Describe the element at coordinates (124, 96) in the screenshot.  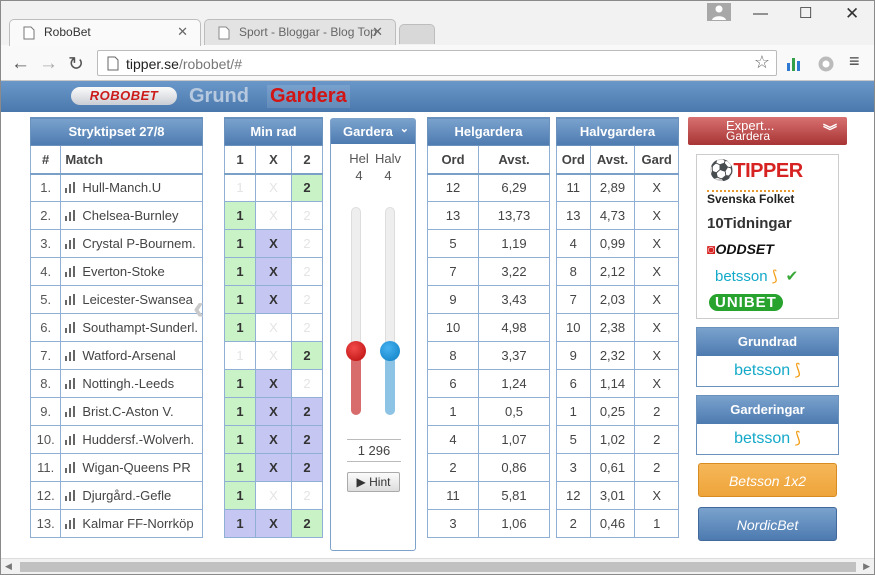
I see `robobet-logo: ROBOBET` at that location.